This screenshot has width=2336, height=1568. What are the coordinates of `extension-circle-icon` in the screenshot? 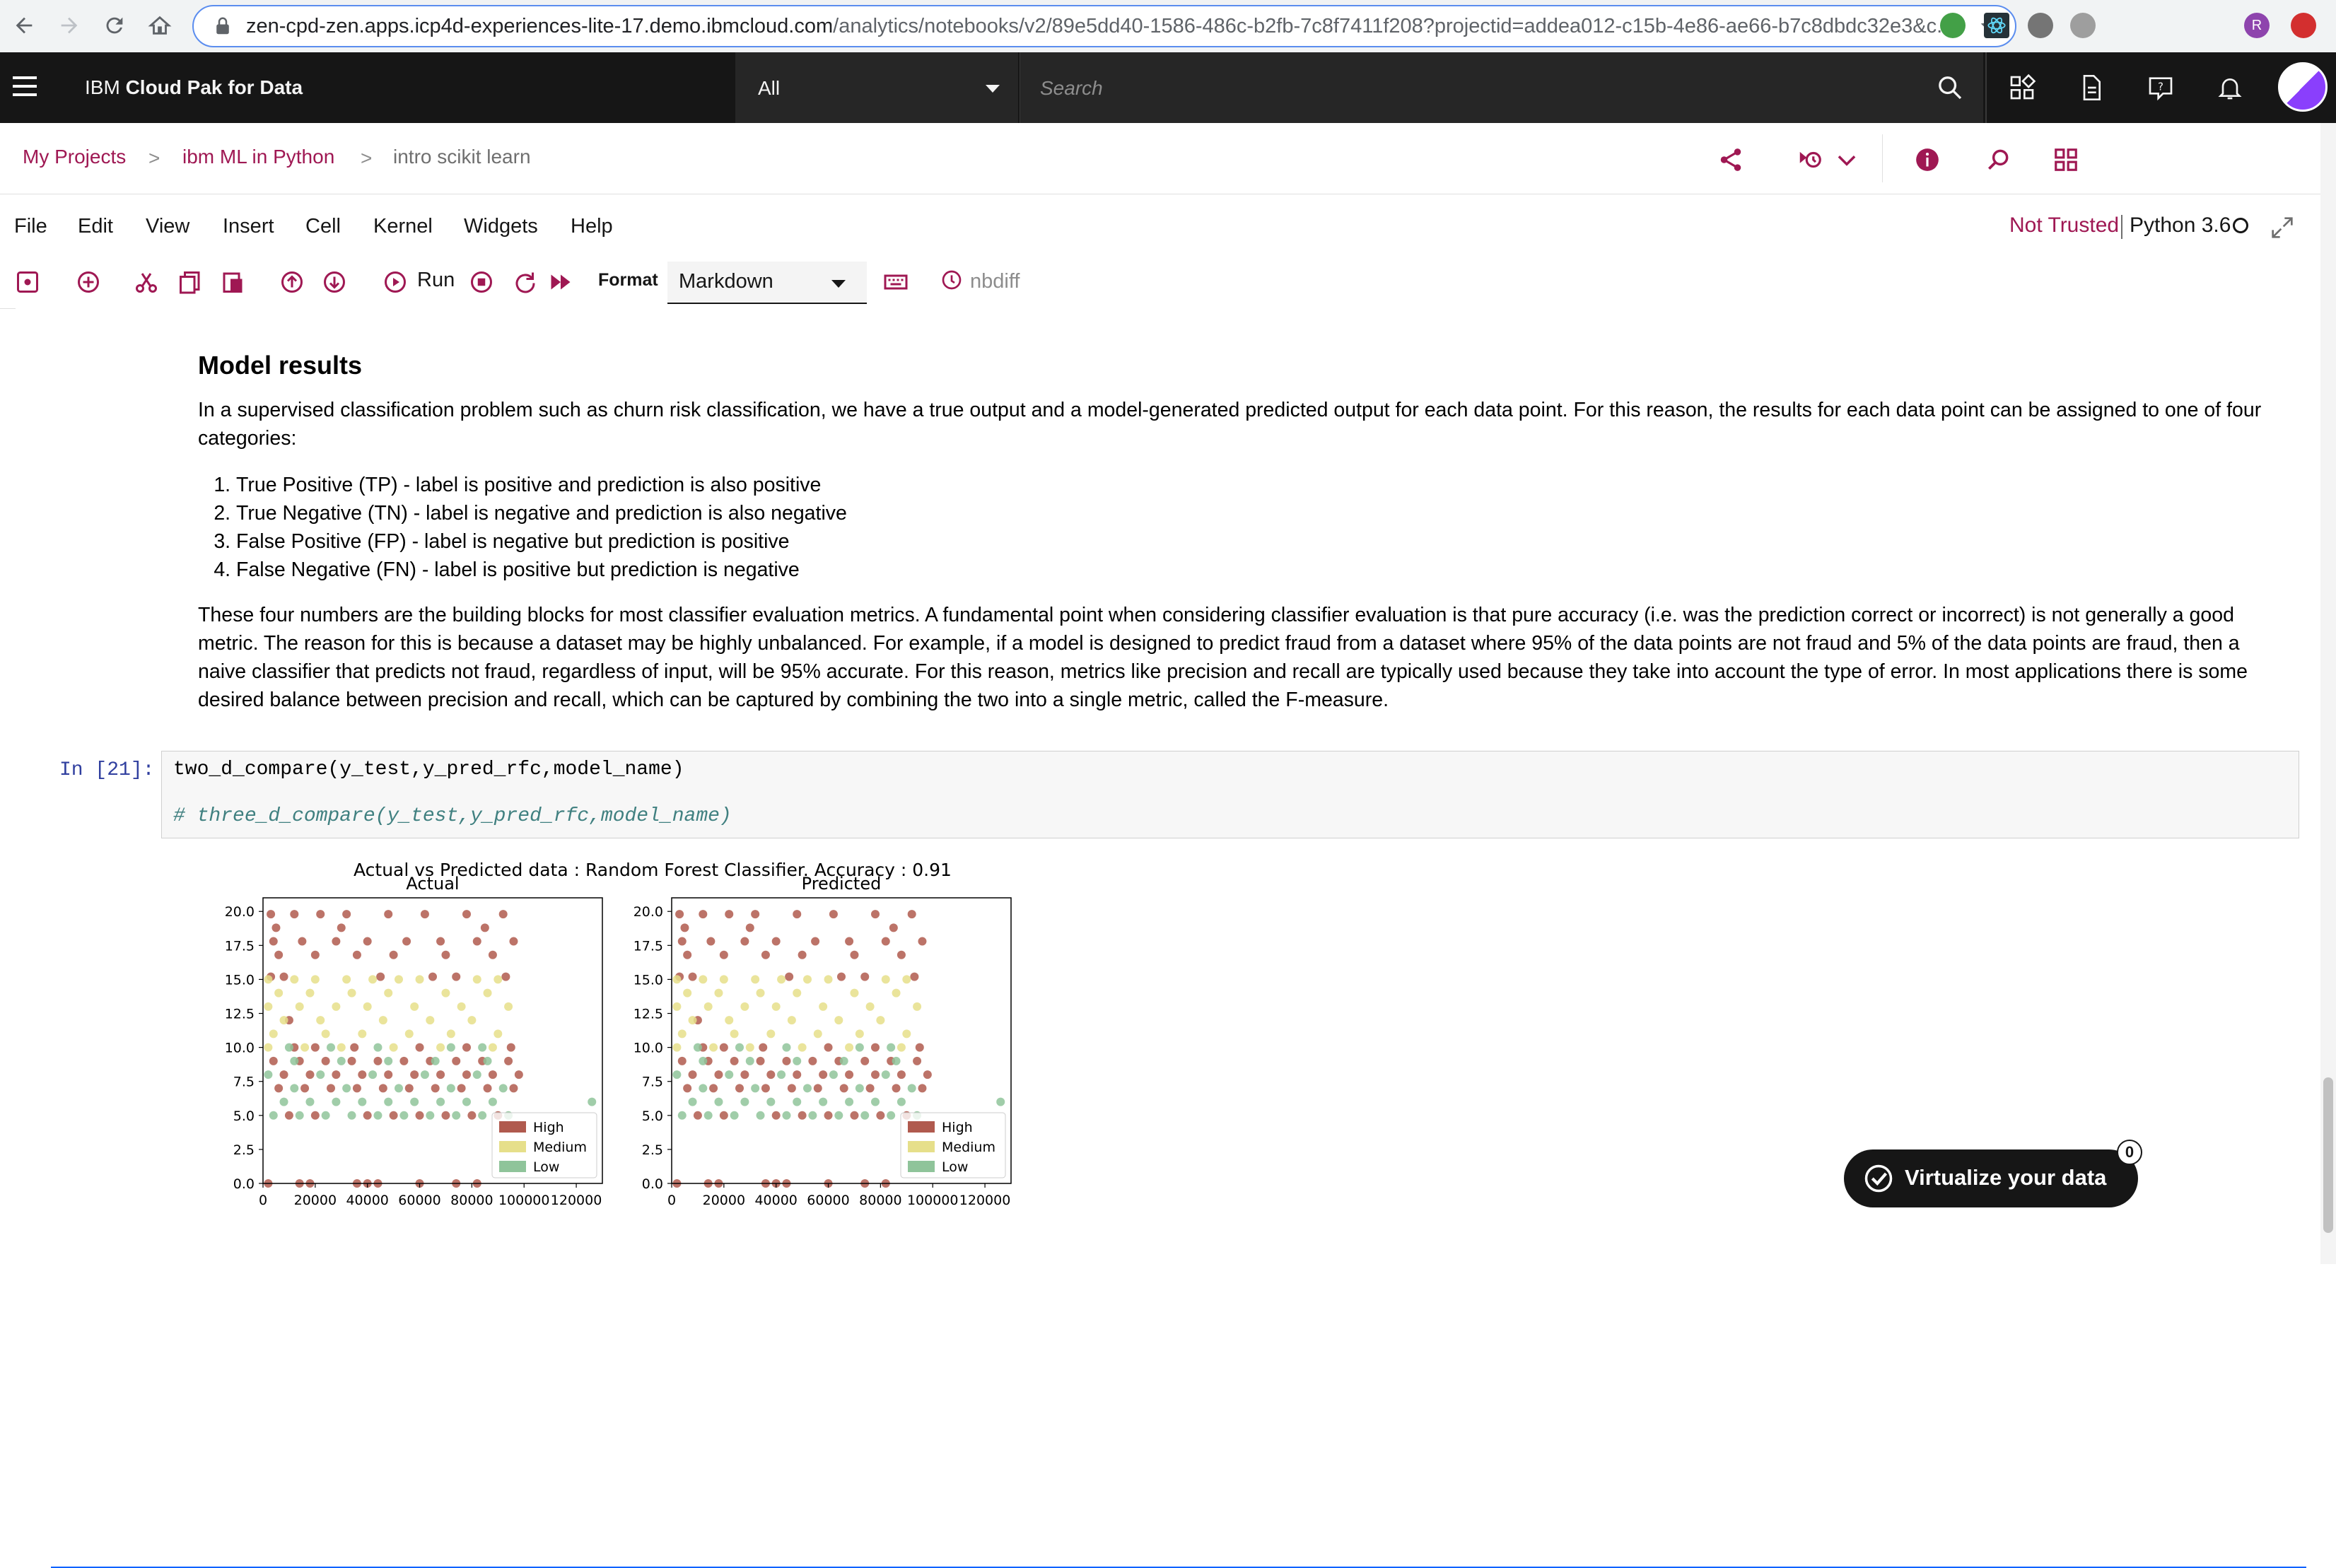 It's located at (2083, 25).